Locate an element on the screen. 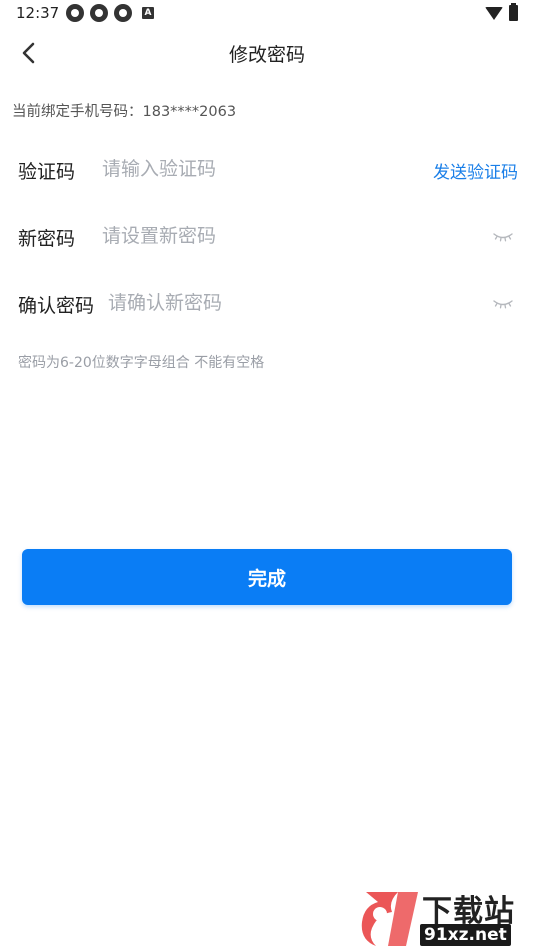 The height and width of the screenshot is (950, 534). verification-code-label: 验证码 is located at coordinates (47, 172).